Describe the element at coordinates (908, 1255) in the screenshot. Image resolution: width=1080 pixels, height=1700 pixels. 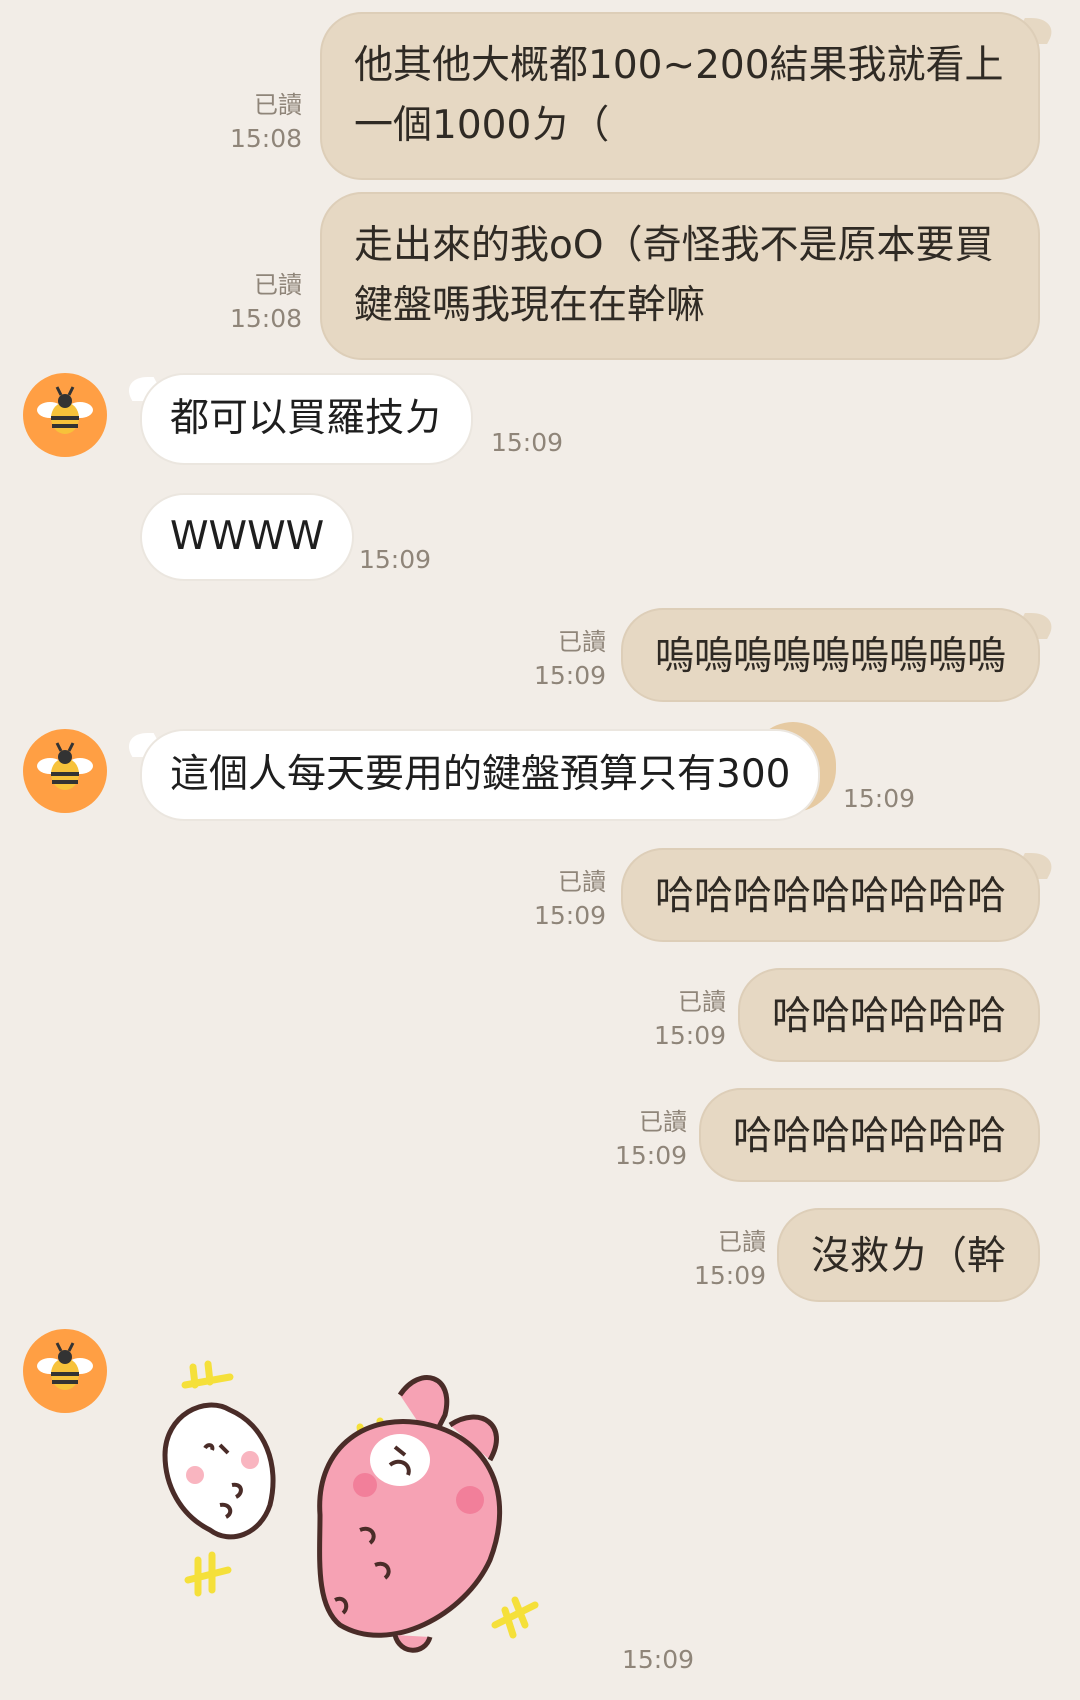
I see `message-bubble-outgoing: 沒救ㄌ（幹` at that location.